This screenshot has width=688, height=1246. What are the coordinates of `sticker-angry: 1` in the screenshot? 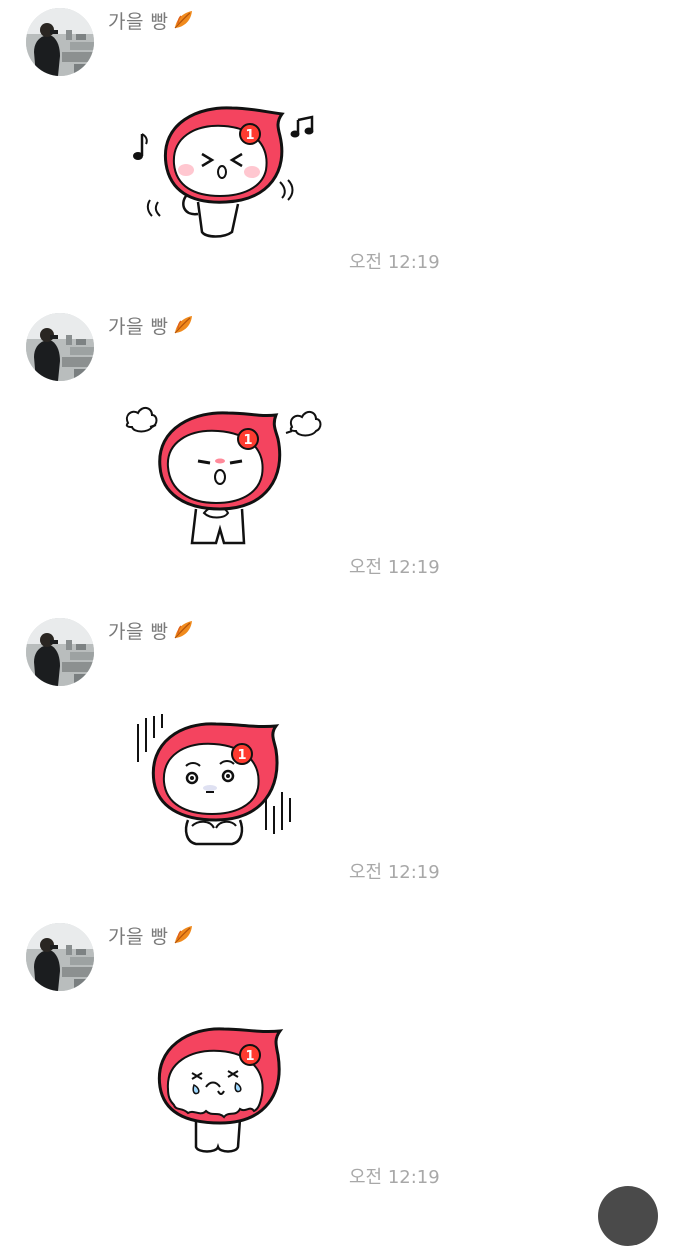 It's located at (225, 477).